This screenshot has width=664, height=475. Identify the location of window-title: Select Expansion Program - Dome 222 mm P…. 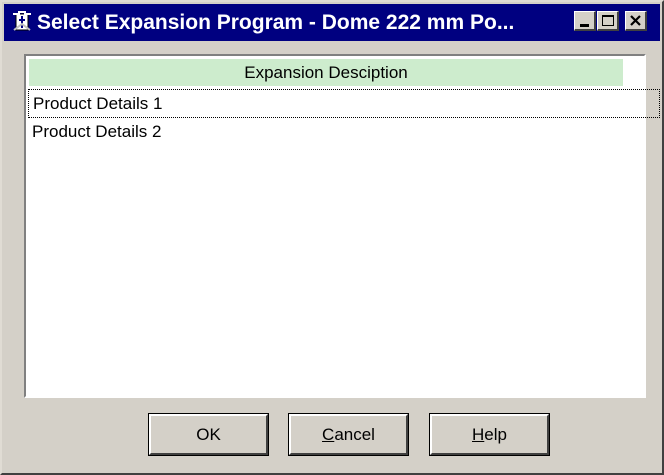
(276, 22).